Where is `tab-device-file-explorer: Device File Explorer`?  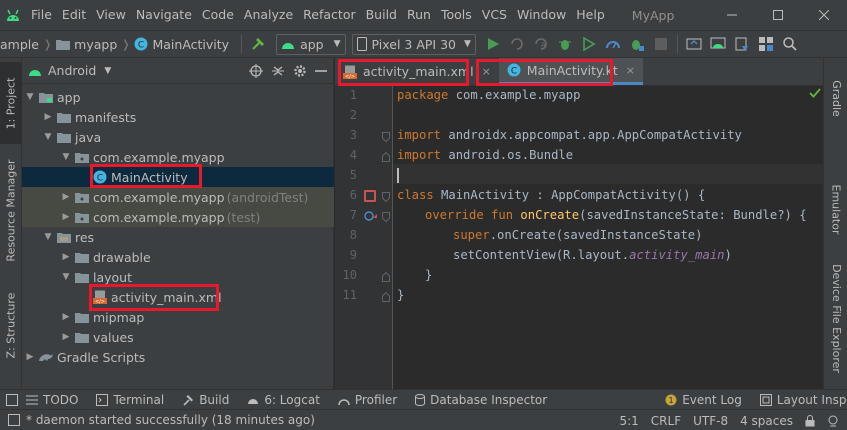 tab-device-file-explorer: Device File Explorer is located at coordinates (835, 318).